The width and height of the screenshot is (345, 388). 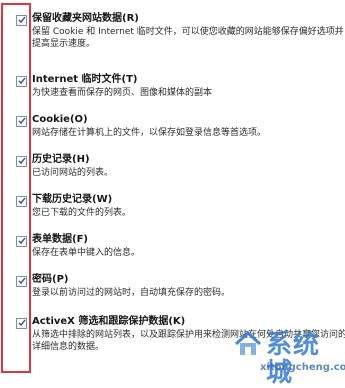 I want to click on cookies-description: 网站存储在计算机上的文件，以保存如登录信息等首选项。, so click(x=149, y=133).